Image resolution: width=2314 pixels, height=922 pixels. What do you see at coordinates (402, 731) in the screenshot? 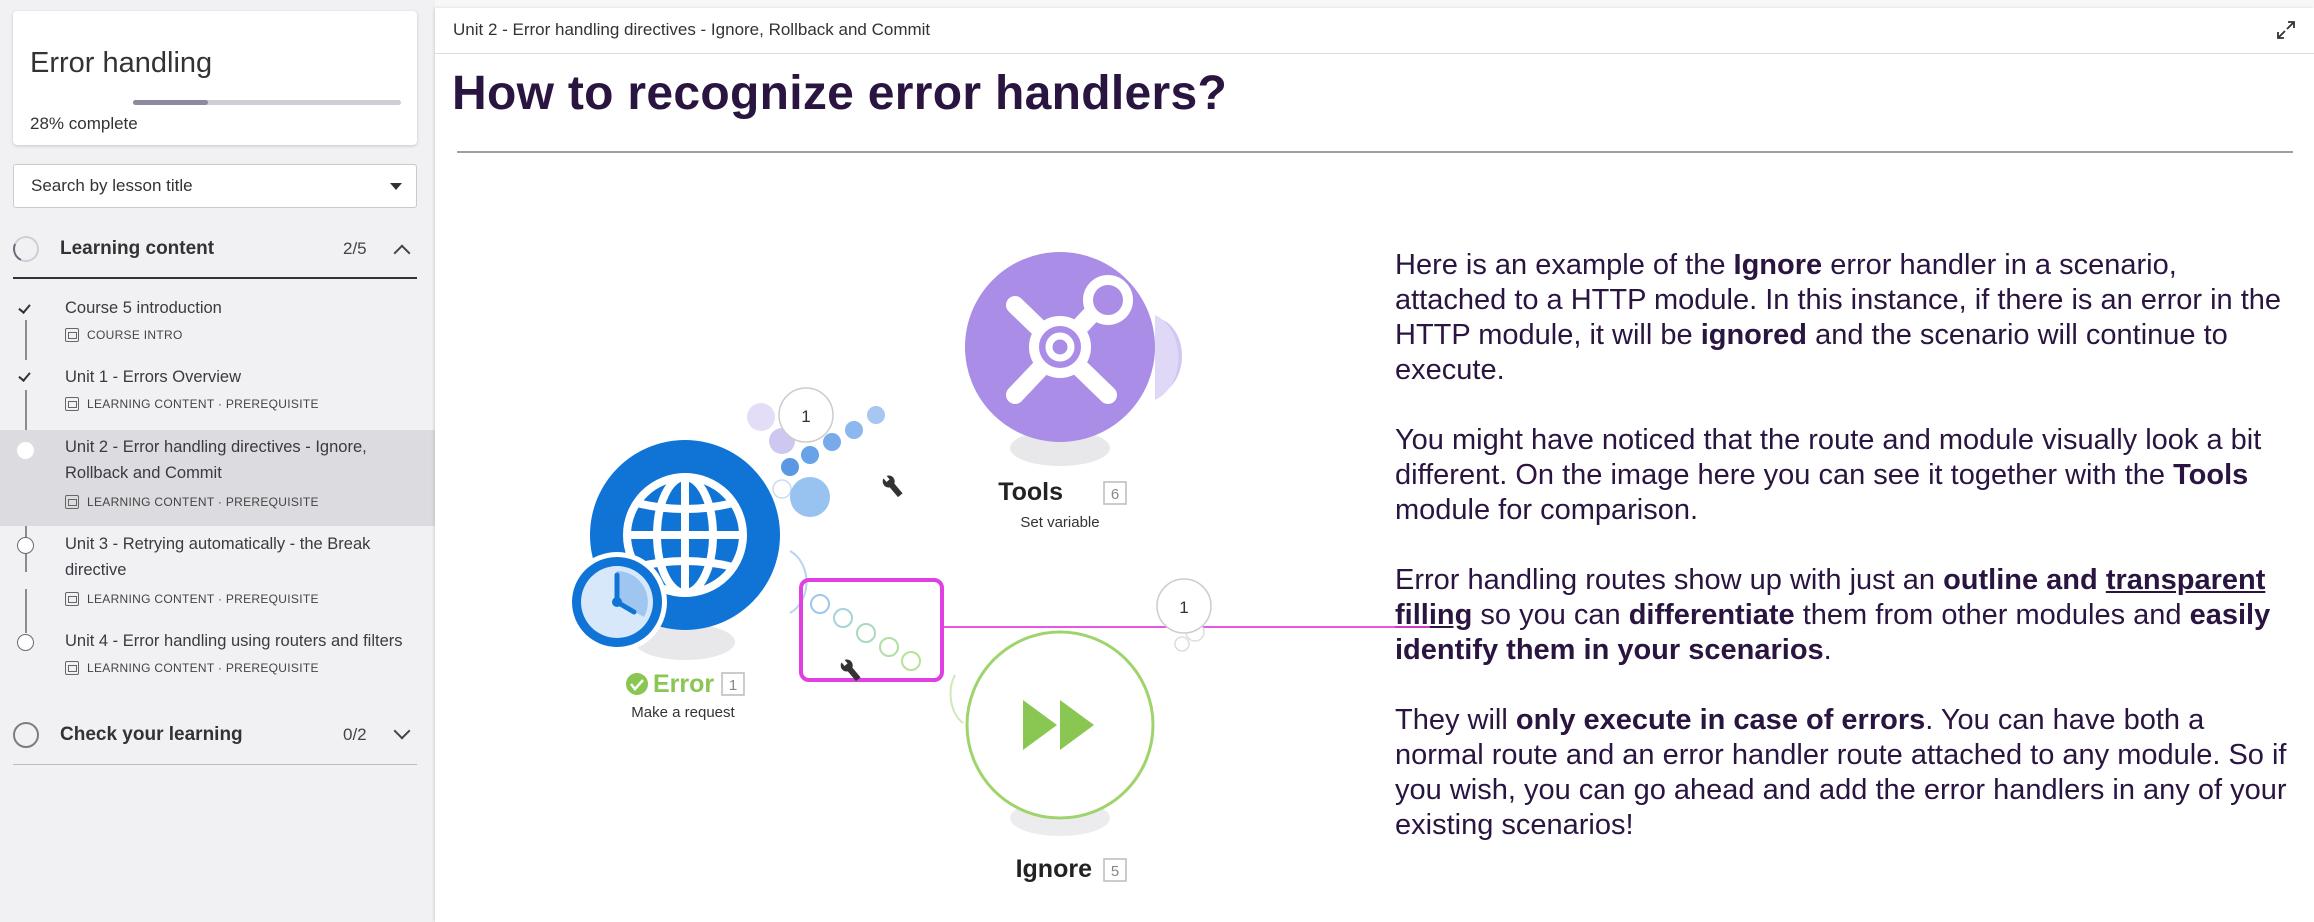
I see `chevron-down-icon` at bounding box center [402, 731].